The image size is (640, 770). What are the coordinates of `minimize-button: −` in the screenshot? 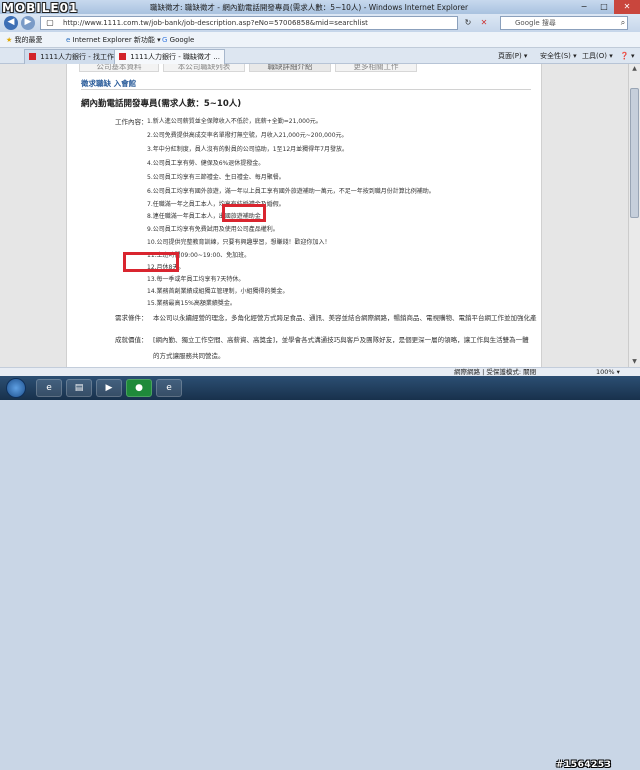 It's located at (584, 7).